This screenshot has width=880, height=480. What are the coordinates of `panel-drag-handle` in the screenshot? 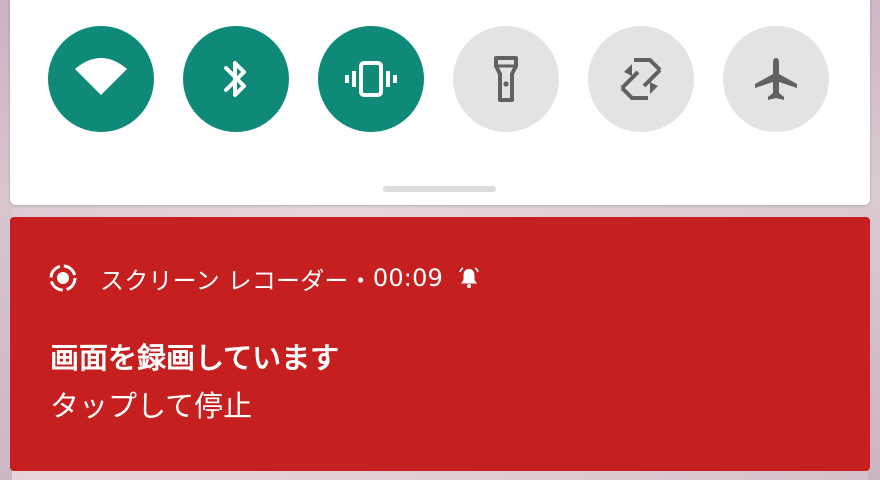 It's located at (439, 189).